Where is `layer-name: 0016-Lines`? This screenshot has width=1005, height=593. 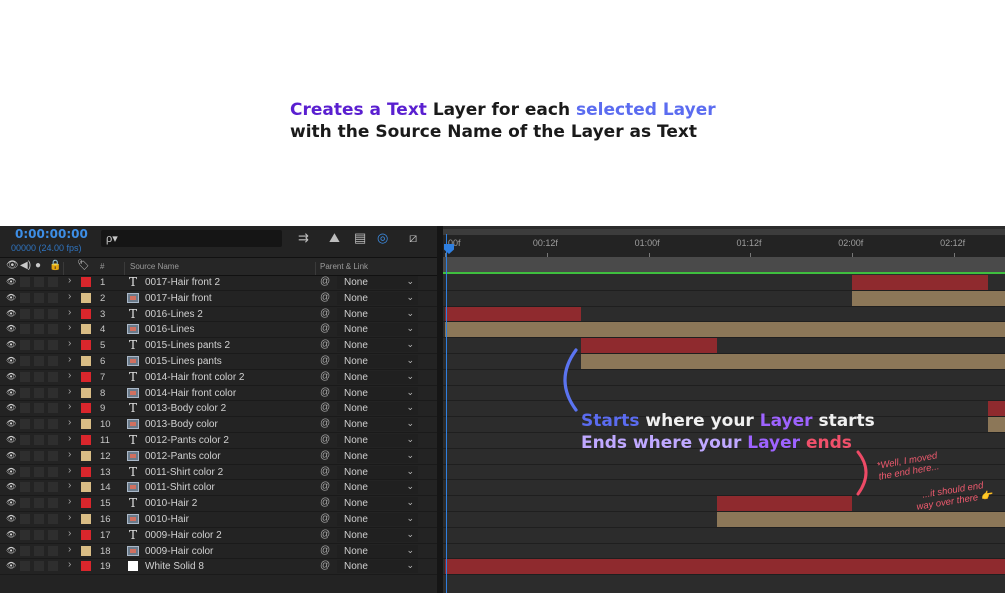
layer-name: 0016-Lines is located at coordinates (169, 329).